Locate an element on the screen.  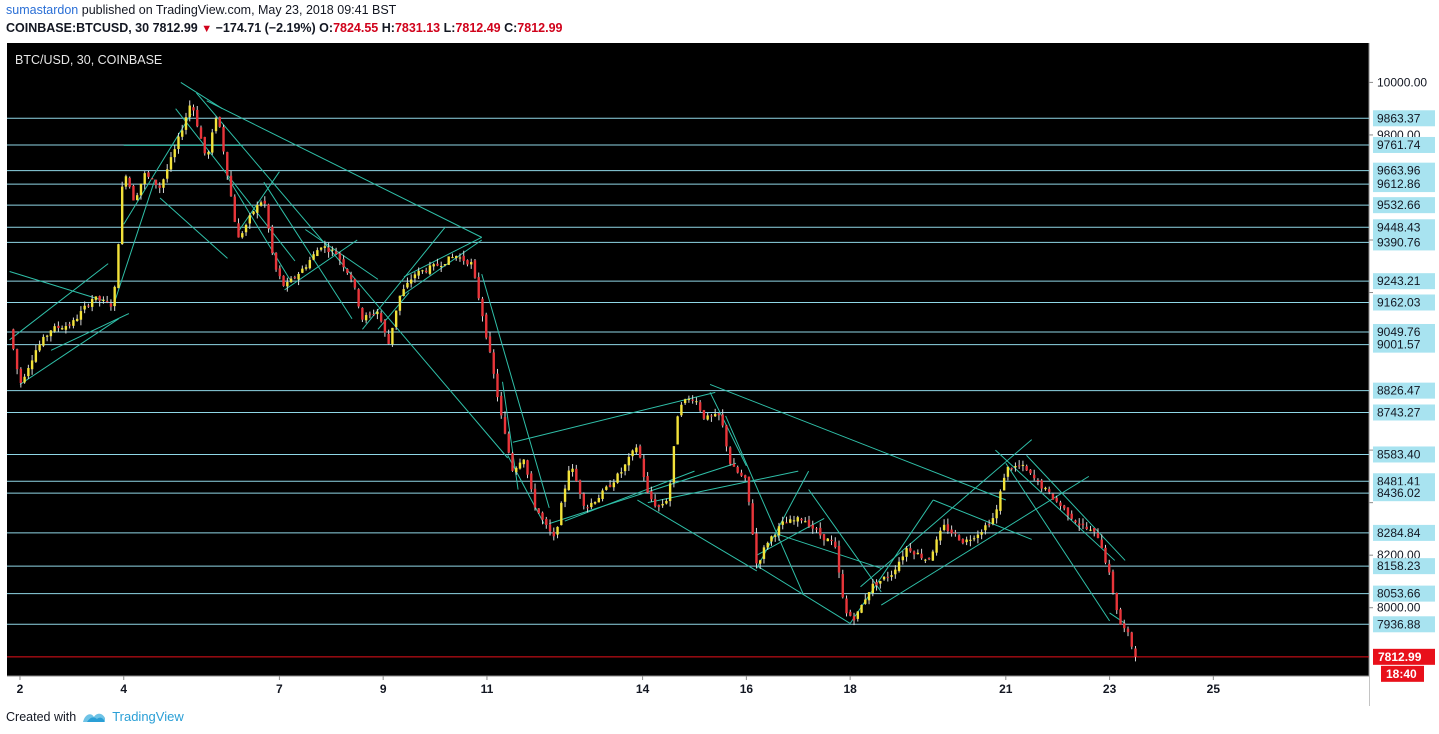
tradingview-brand-link: TradingView is located at coordinates (148, 716).